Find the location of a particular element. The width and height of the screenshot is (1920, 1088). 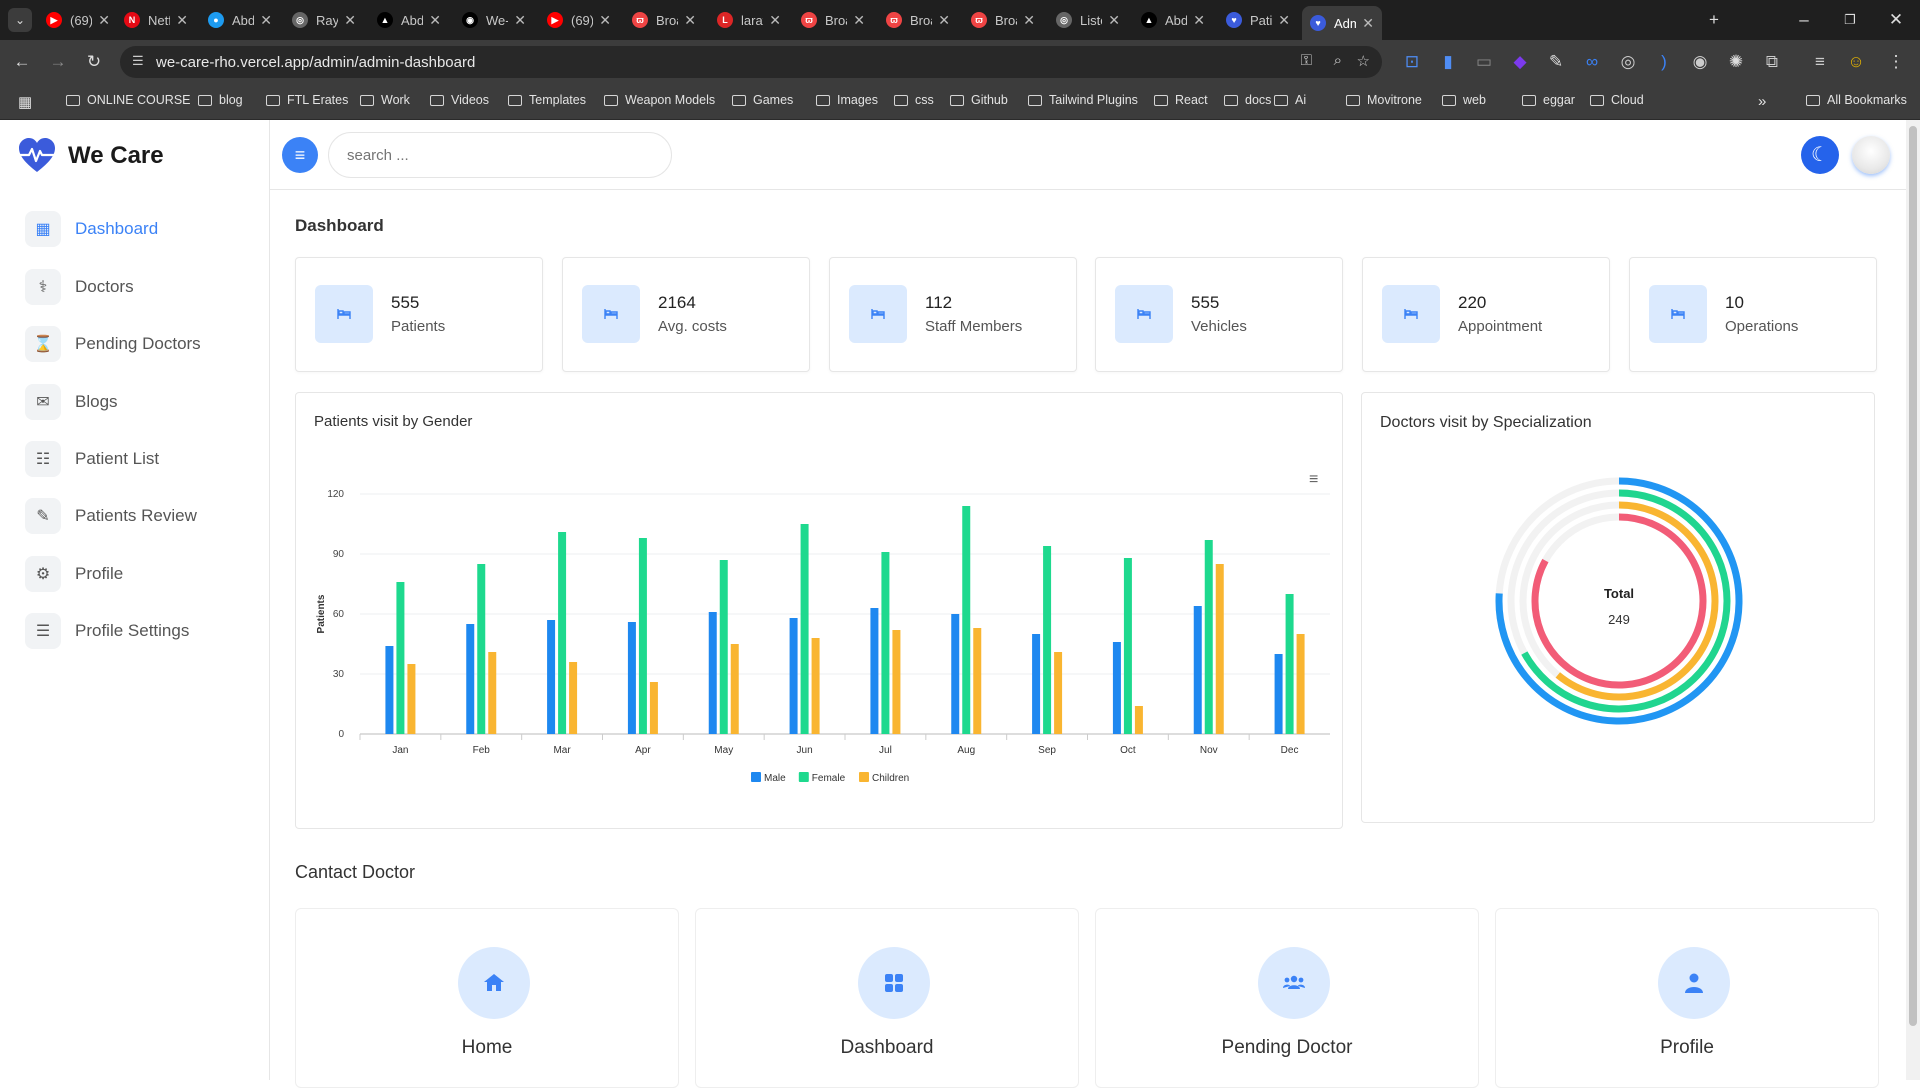

contact-card-profile: Profile is located at coordinates (1687, 998).